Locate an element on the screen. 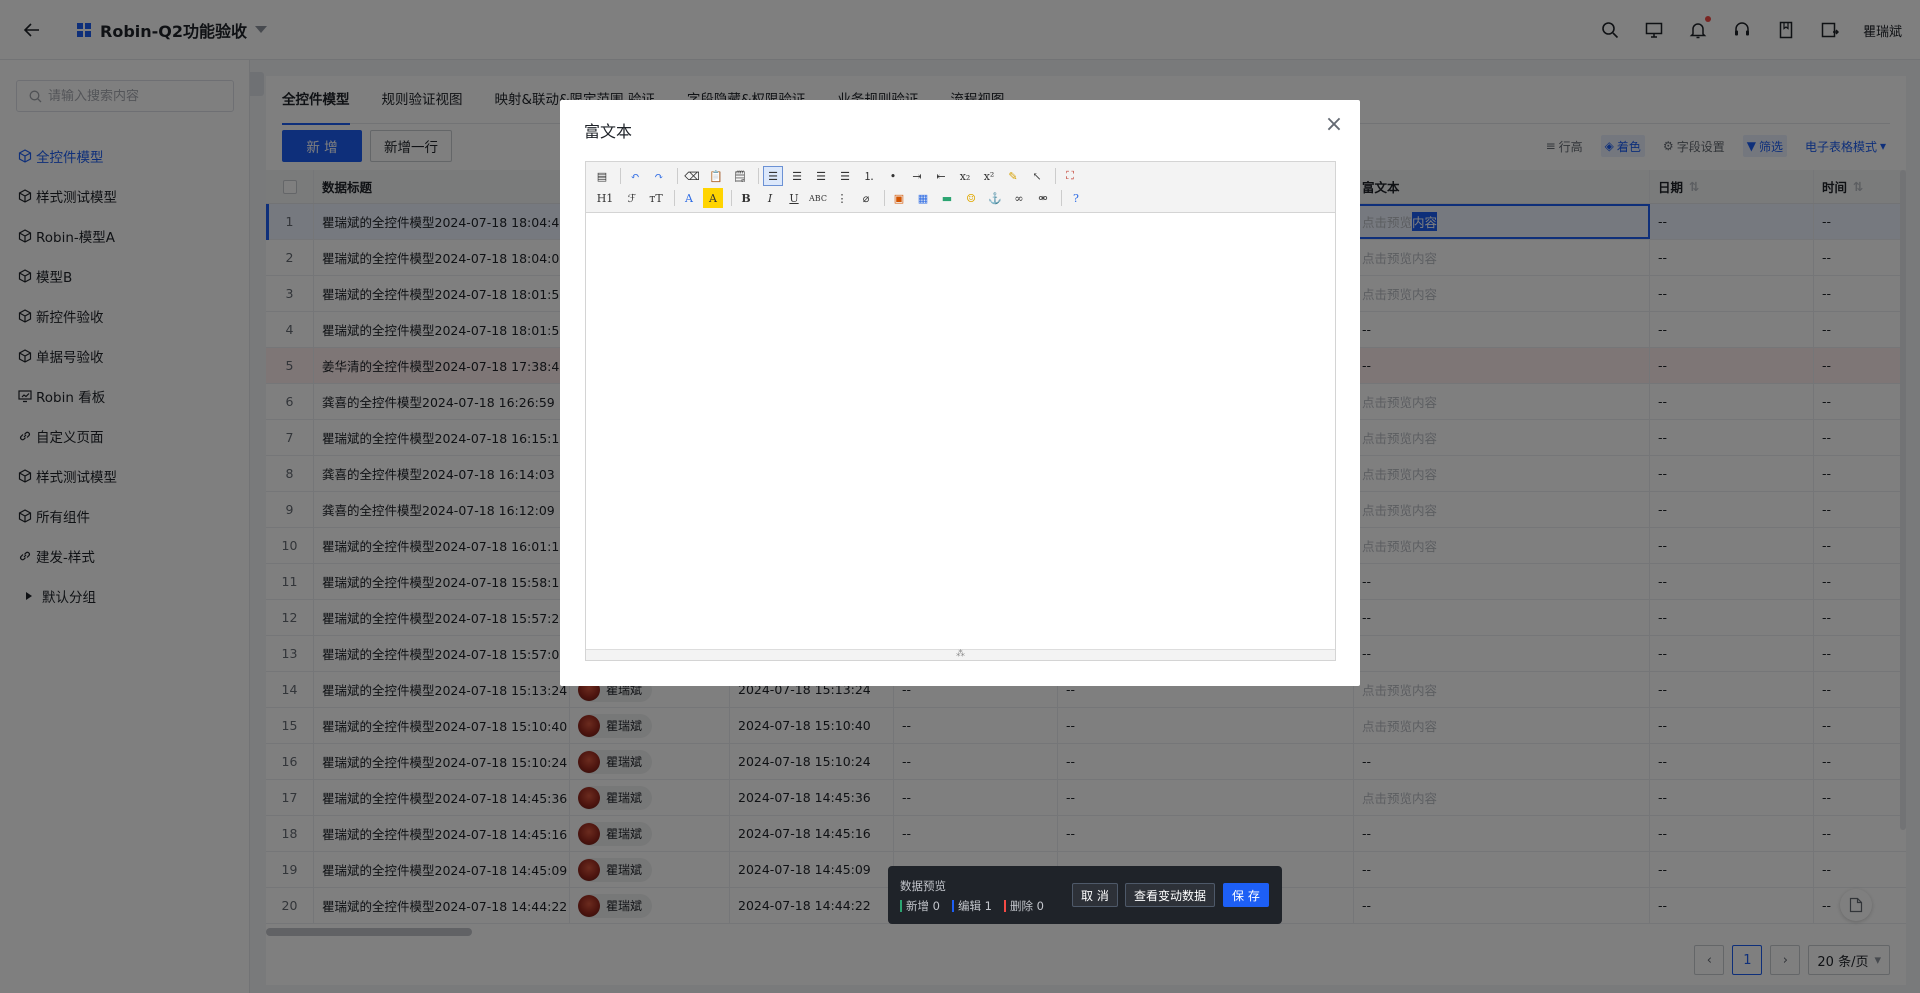 The image size is (1920, 993). help-icon: ? is located at coordinates (1076, 198).